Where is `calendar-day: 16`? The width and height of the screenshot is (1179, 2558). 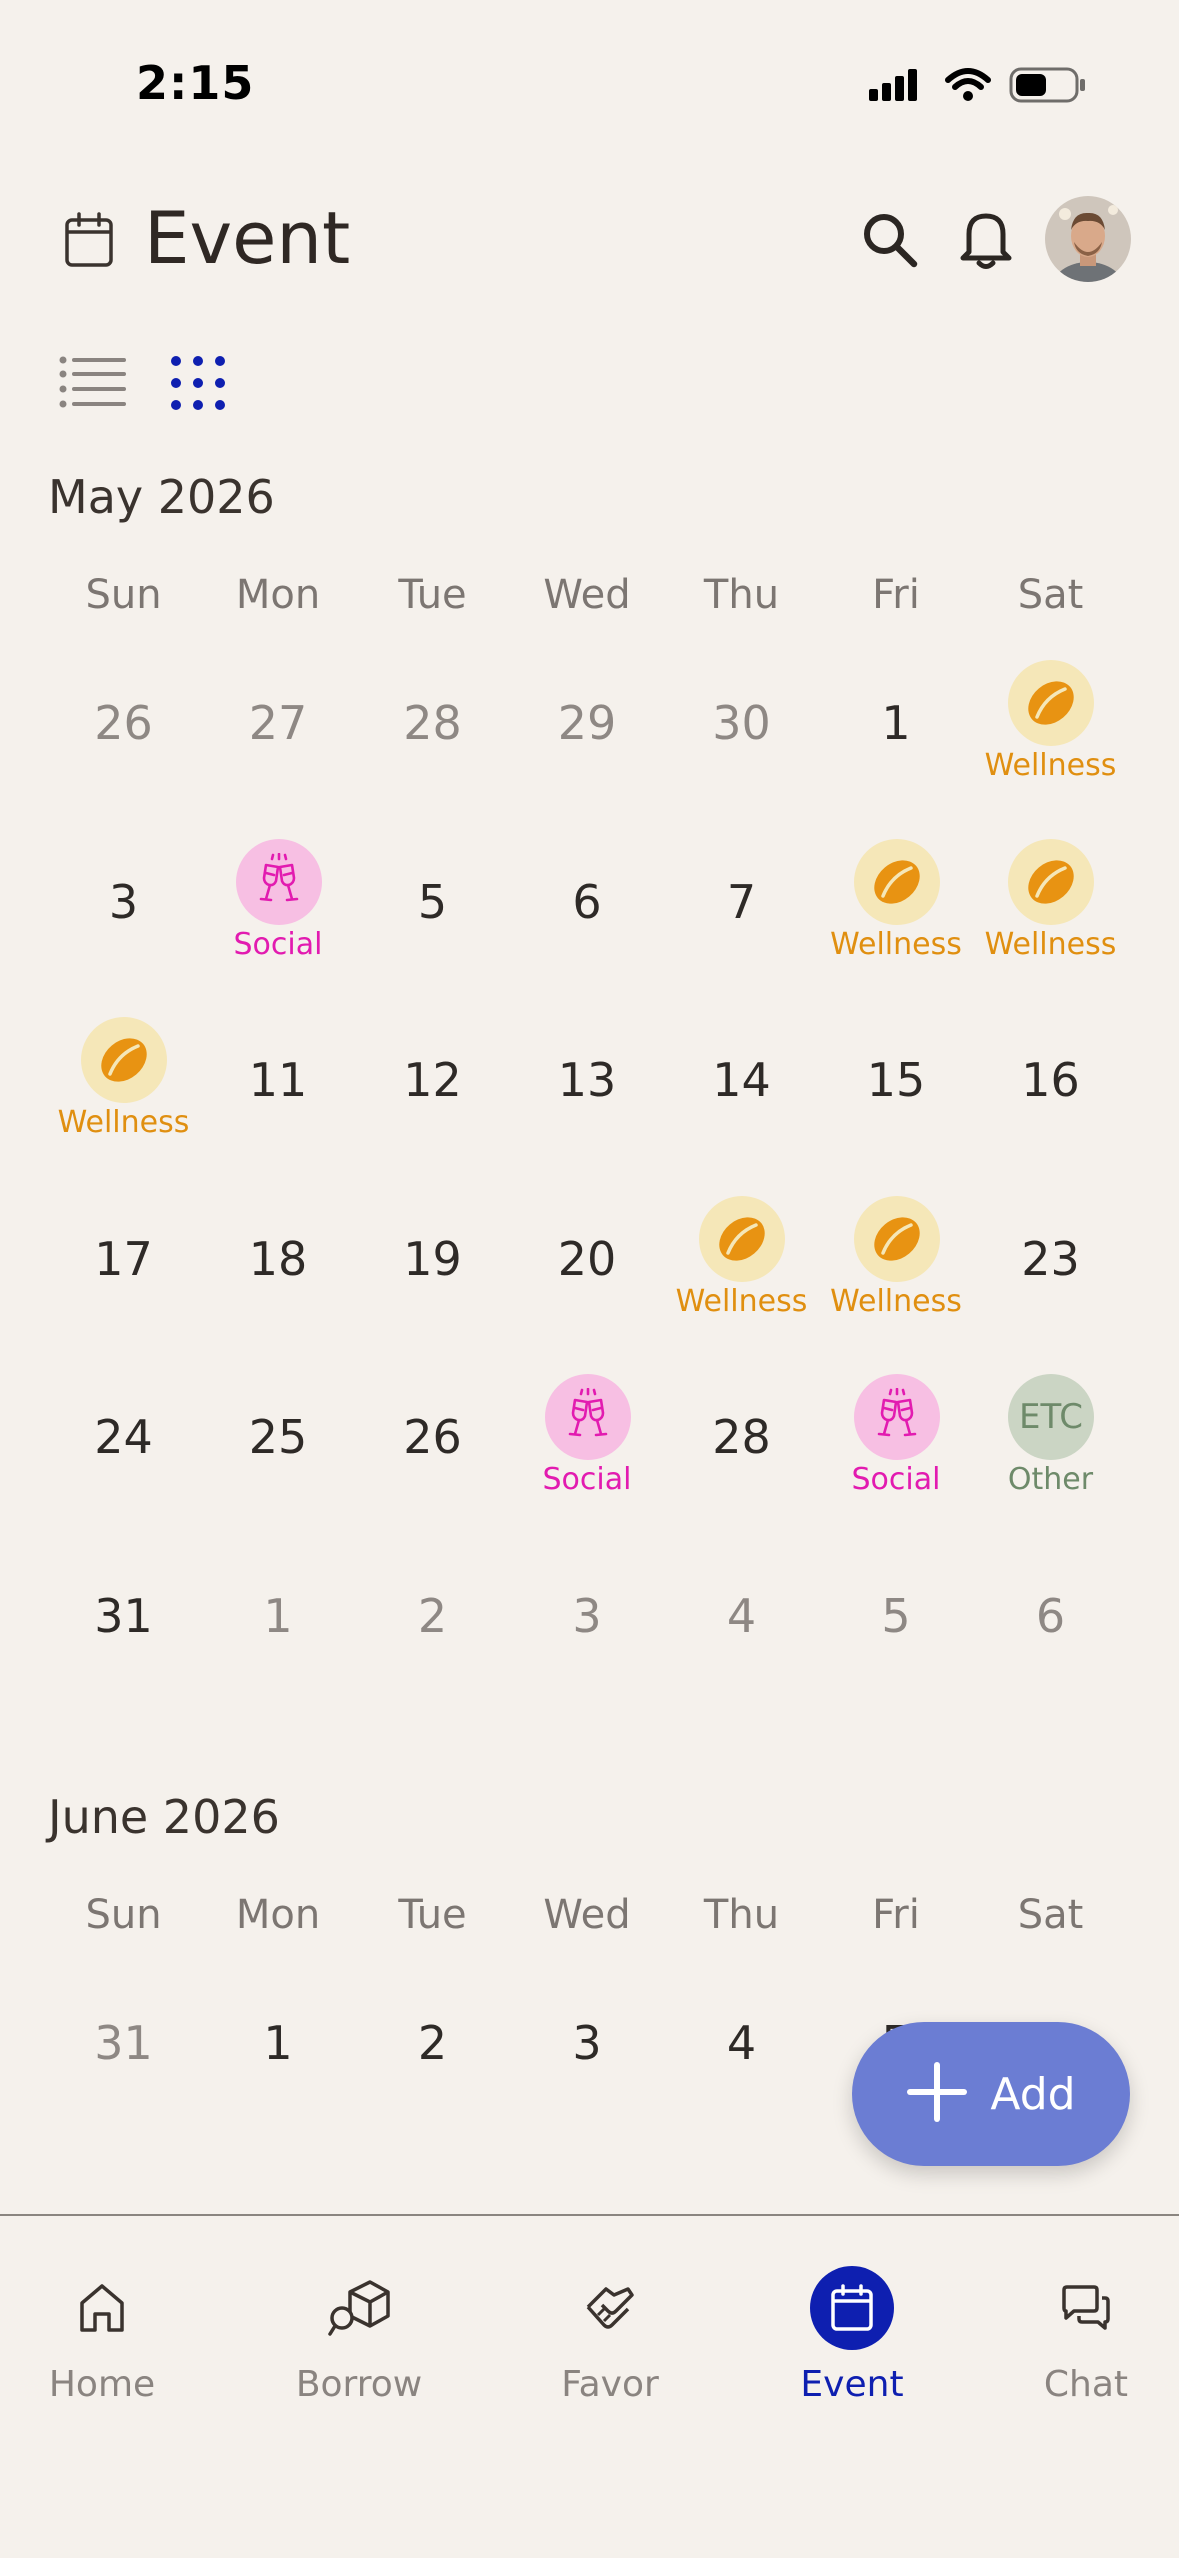
calendar-day: 16 is located at coordinates (1050, 1106).